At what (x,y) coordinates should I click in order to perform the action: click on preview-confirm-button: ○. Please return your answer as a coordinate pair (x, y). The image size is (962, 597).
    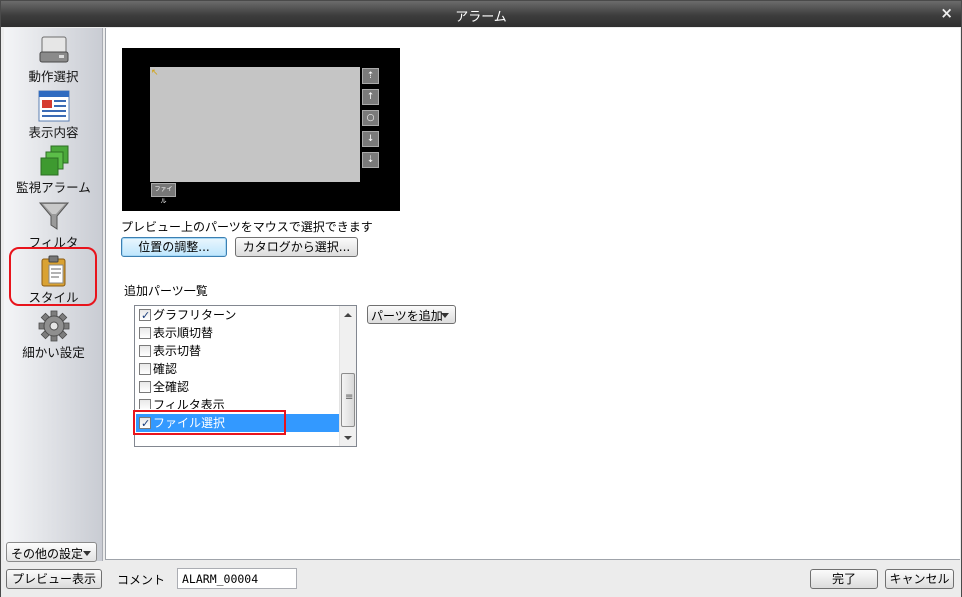
    Looking at the image, I should click on (370, 118).